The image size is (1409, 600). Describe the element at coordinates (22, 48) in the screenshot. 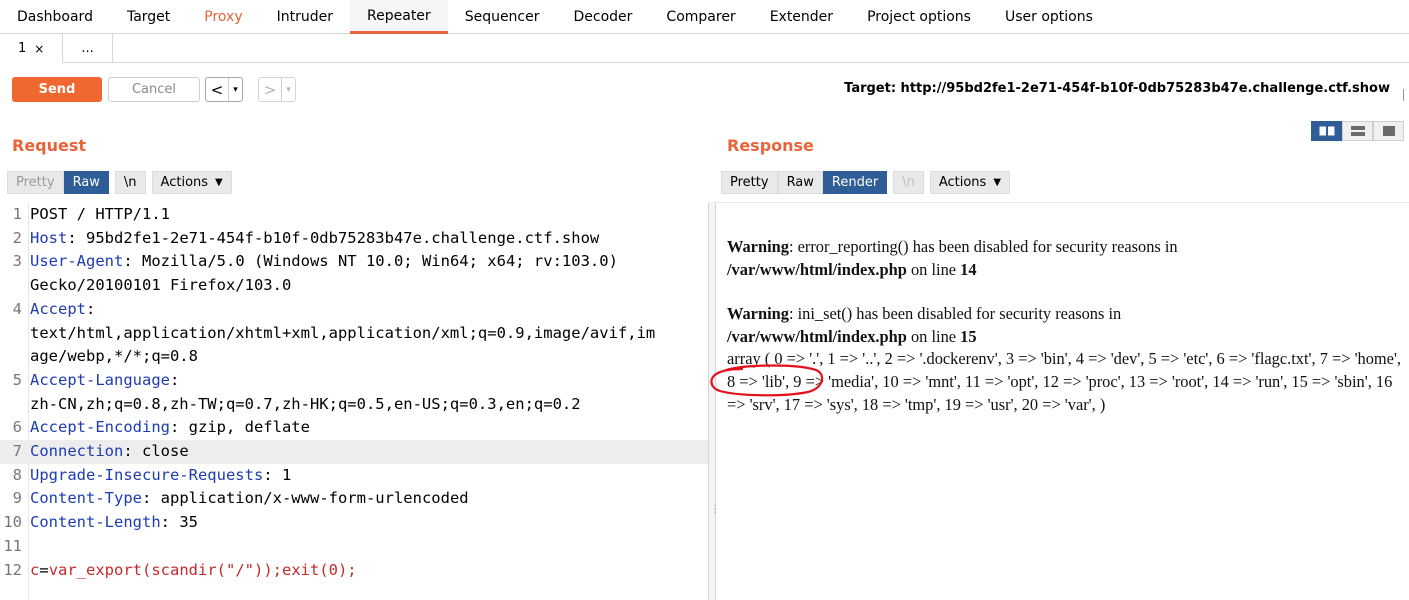

I see `repeater-tab-label: 1` at that location.